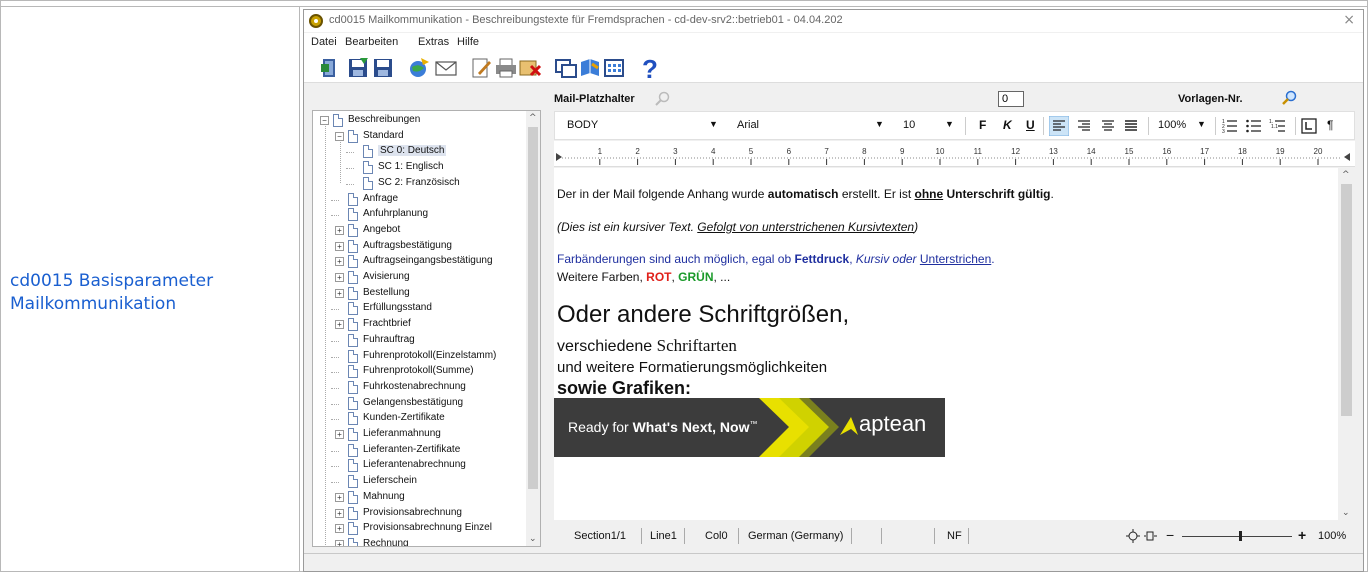 The height and width of the screenshot is (572, 1368). I want to click on align-right-icon, so click(1084, 126).